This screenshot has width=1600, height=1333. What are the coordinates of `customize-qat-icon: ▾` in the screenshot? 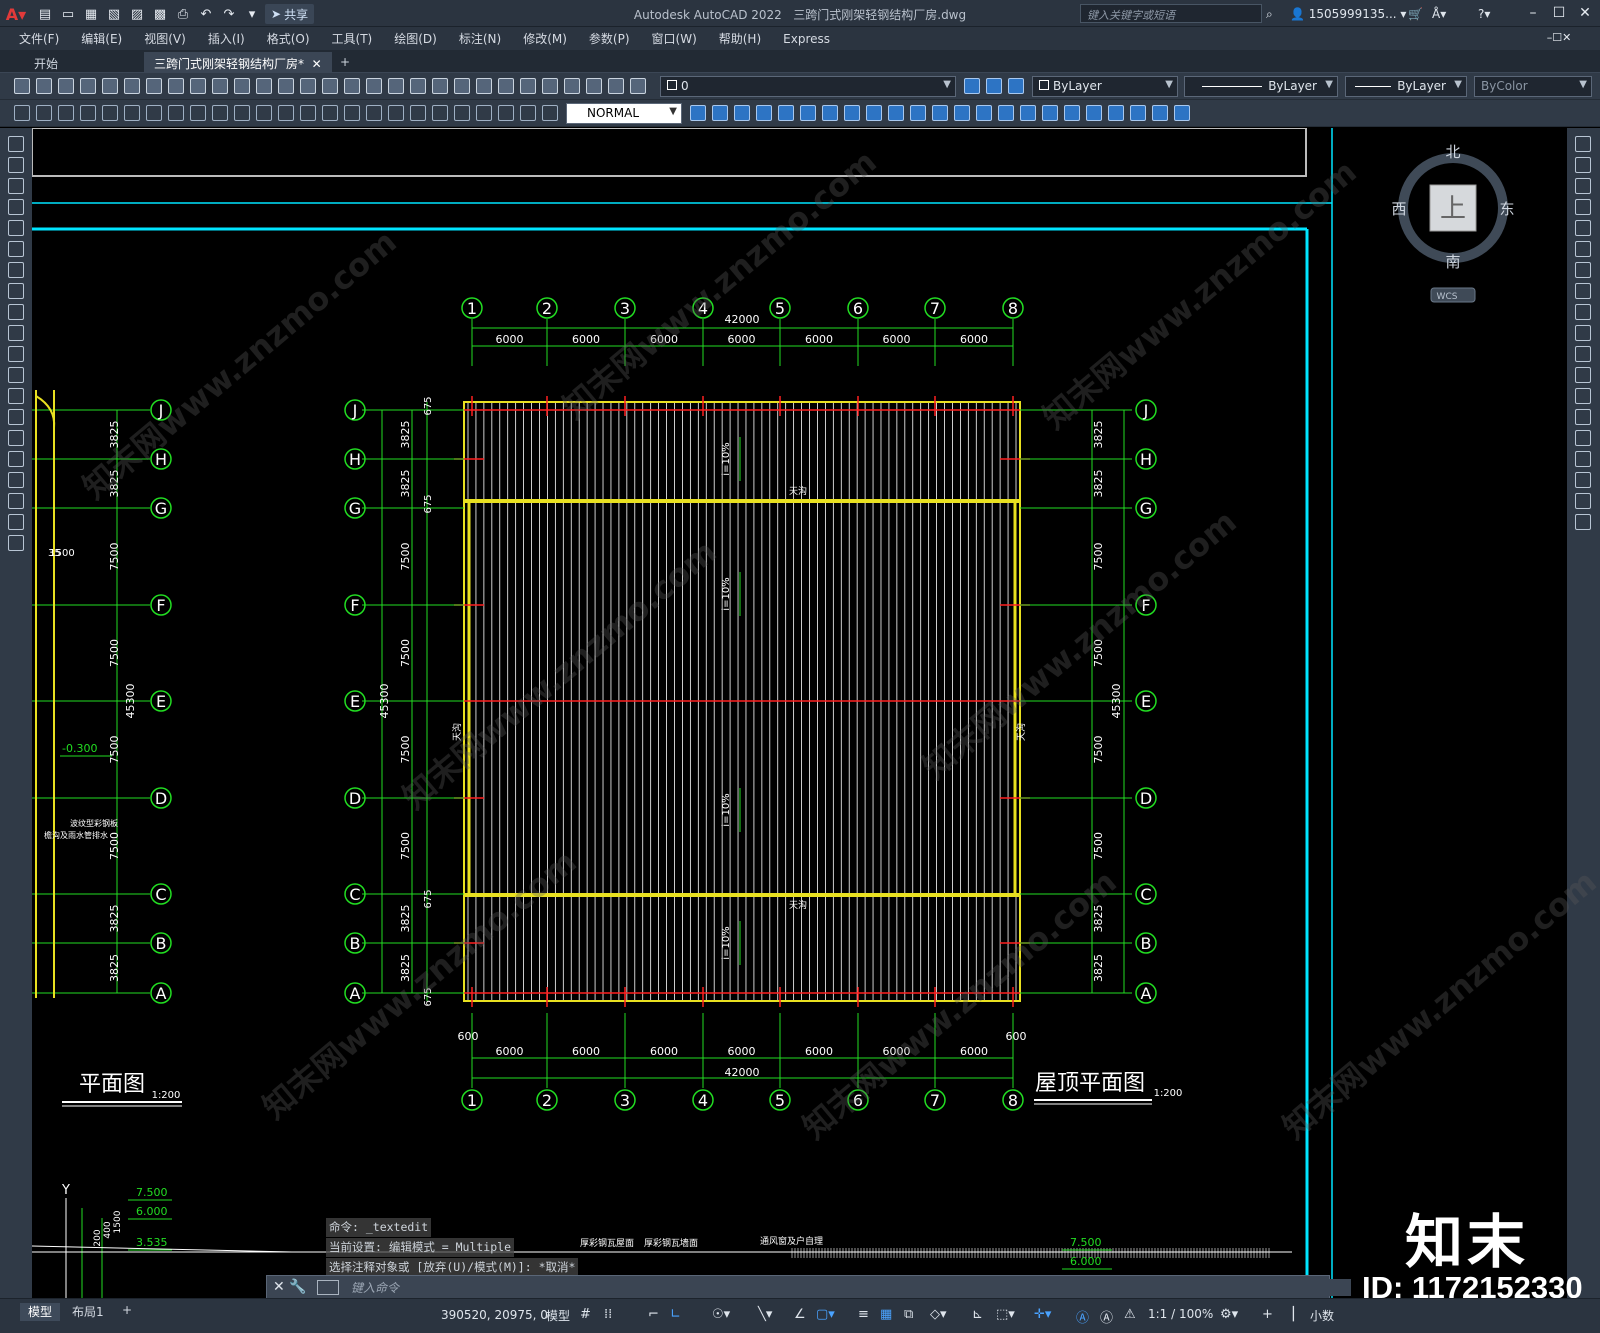 It's located at (252, 14).